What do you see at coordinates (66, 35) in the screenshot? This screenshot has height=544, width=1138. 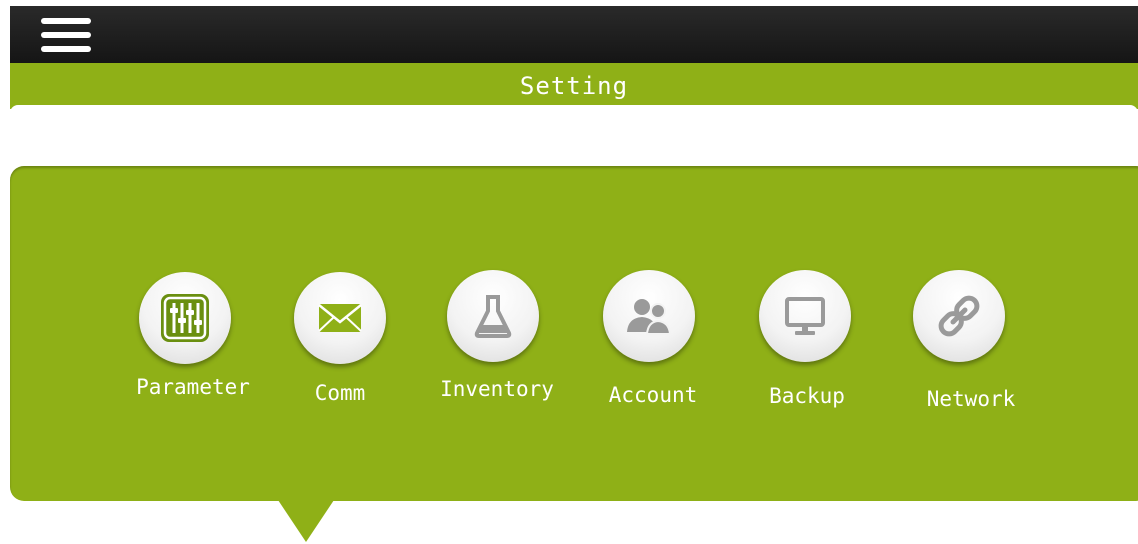 I see `hamburger-menu-icon` at bounding box center [66, 35].